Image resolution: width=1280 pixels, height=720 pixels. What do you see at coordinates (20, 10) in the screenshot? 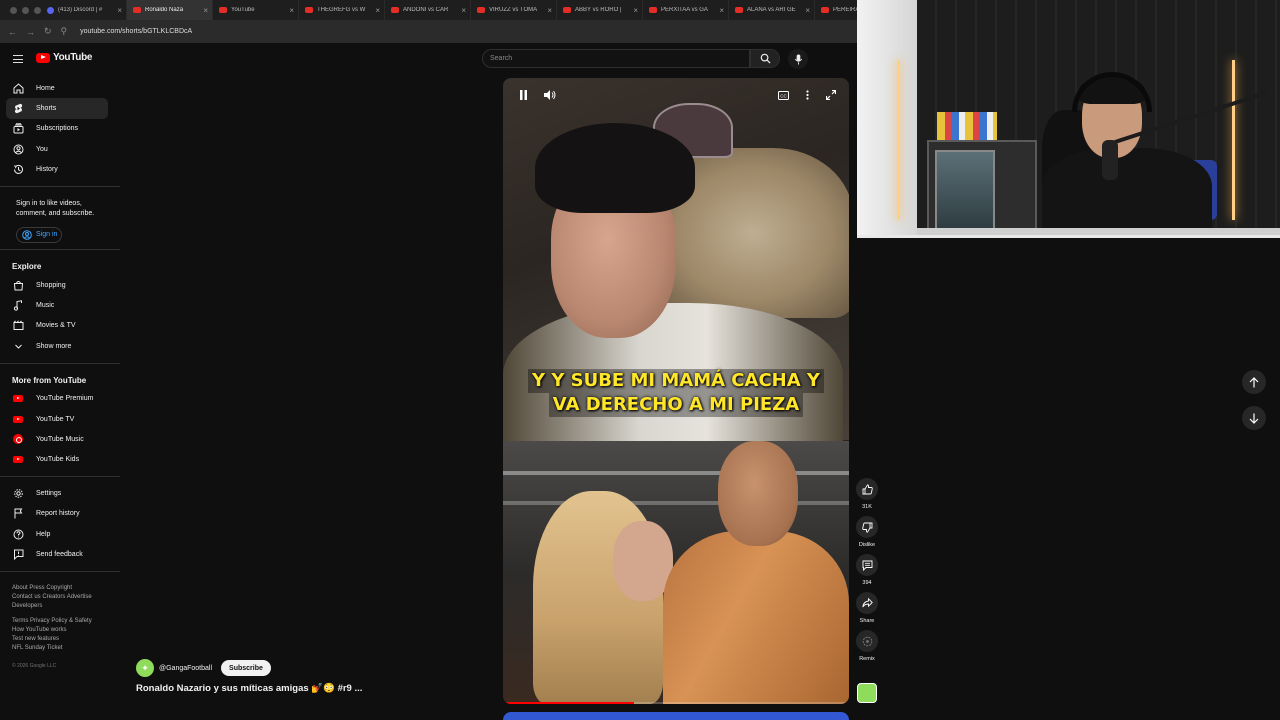
I see `window-controls` at bounding box center [20, 10].